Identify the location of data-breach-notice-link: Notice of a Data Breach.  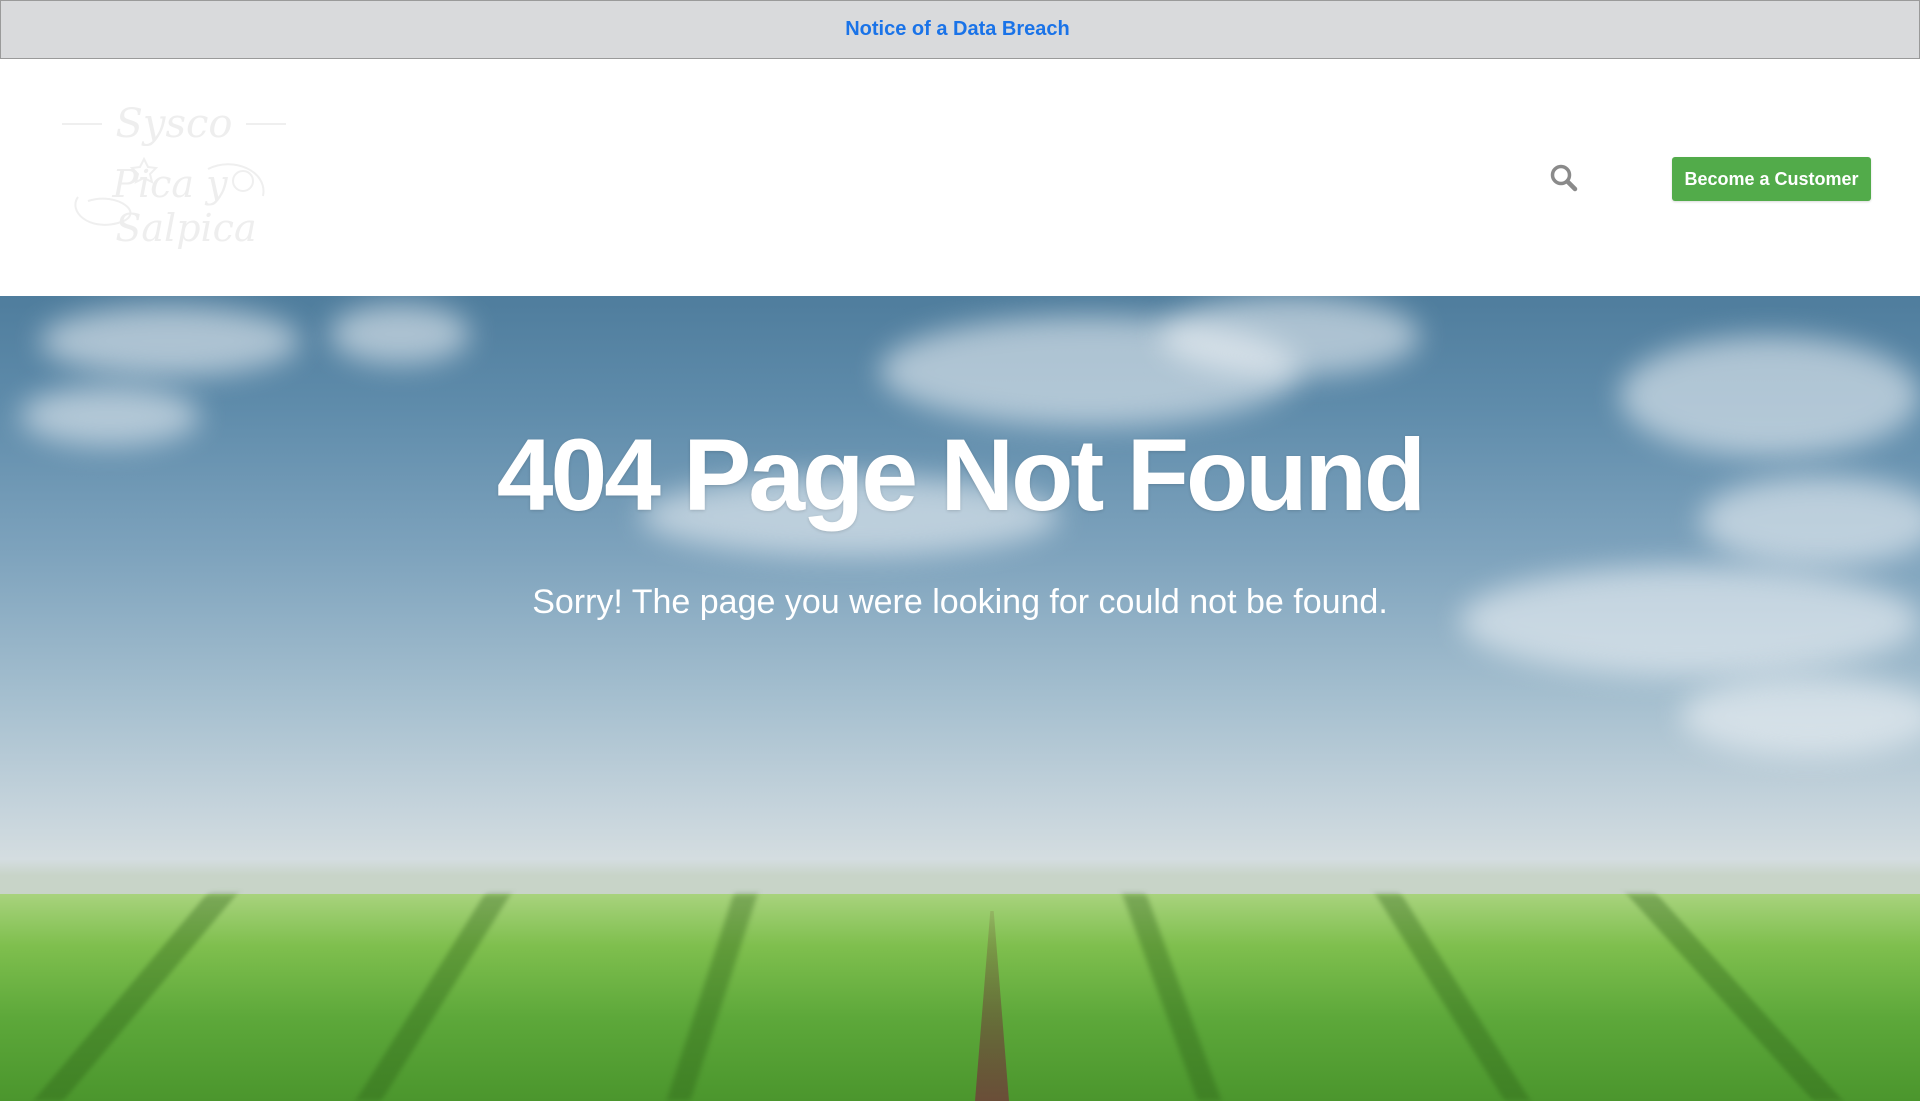
(957, 29).